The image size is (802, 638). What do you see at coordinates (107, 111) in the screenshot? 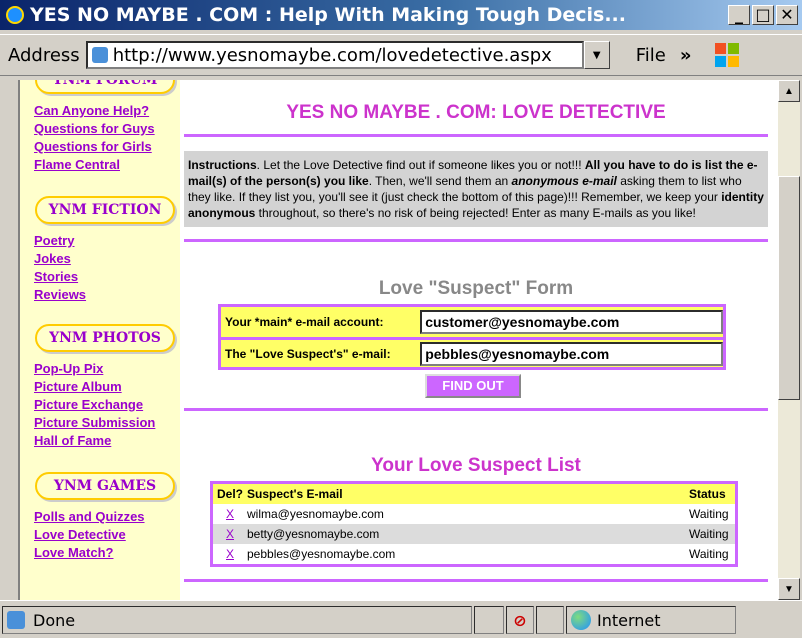
I see `nav-link-can-anyone-help: Can Anyone Help?` at bounding box center [107, 111].